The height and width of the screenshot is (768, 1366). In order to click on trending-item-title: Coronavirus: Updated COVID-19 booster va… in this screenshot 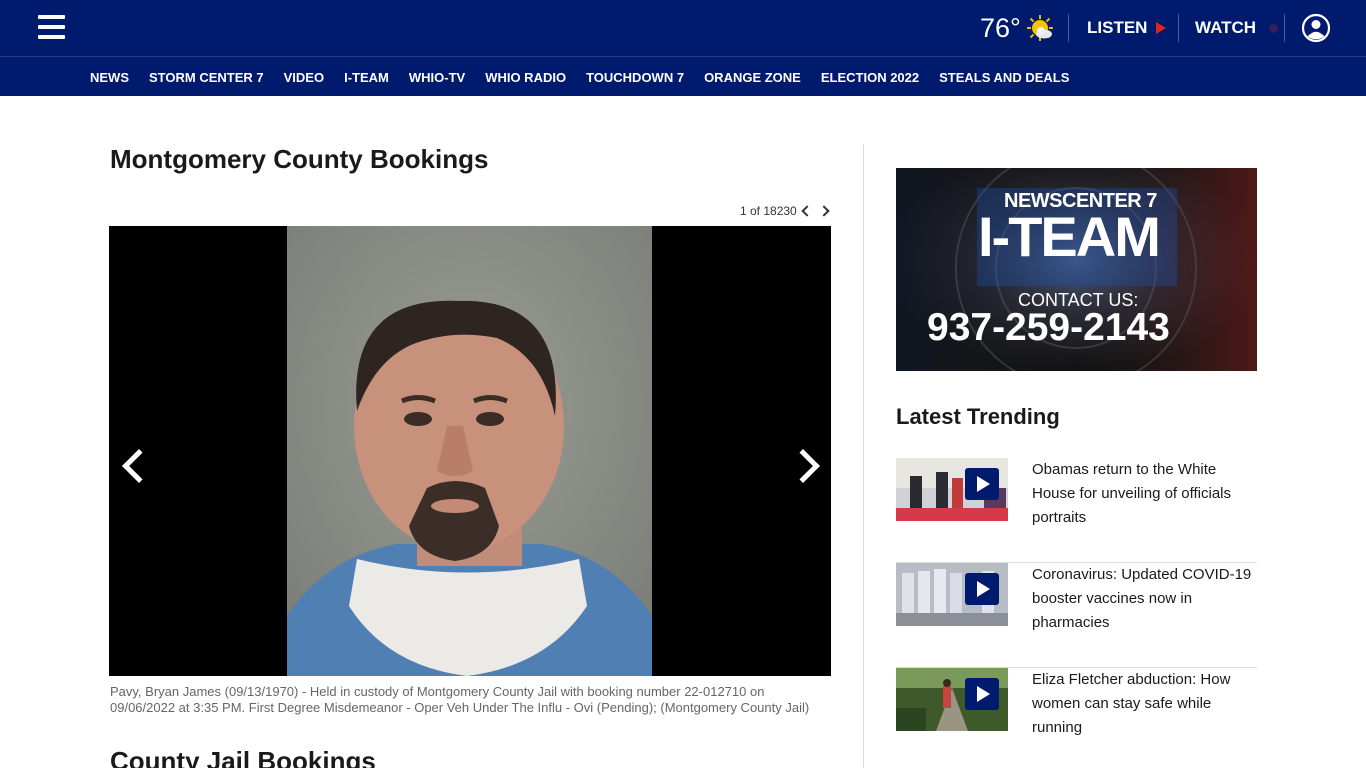, I will do `click(1143, 599)`.